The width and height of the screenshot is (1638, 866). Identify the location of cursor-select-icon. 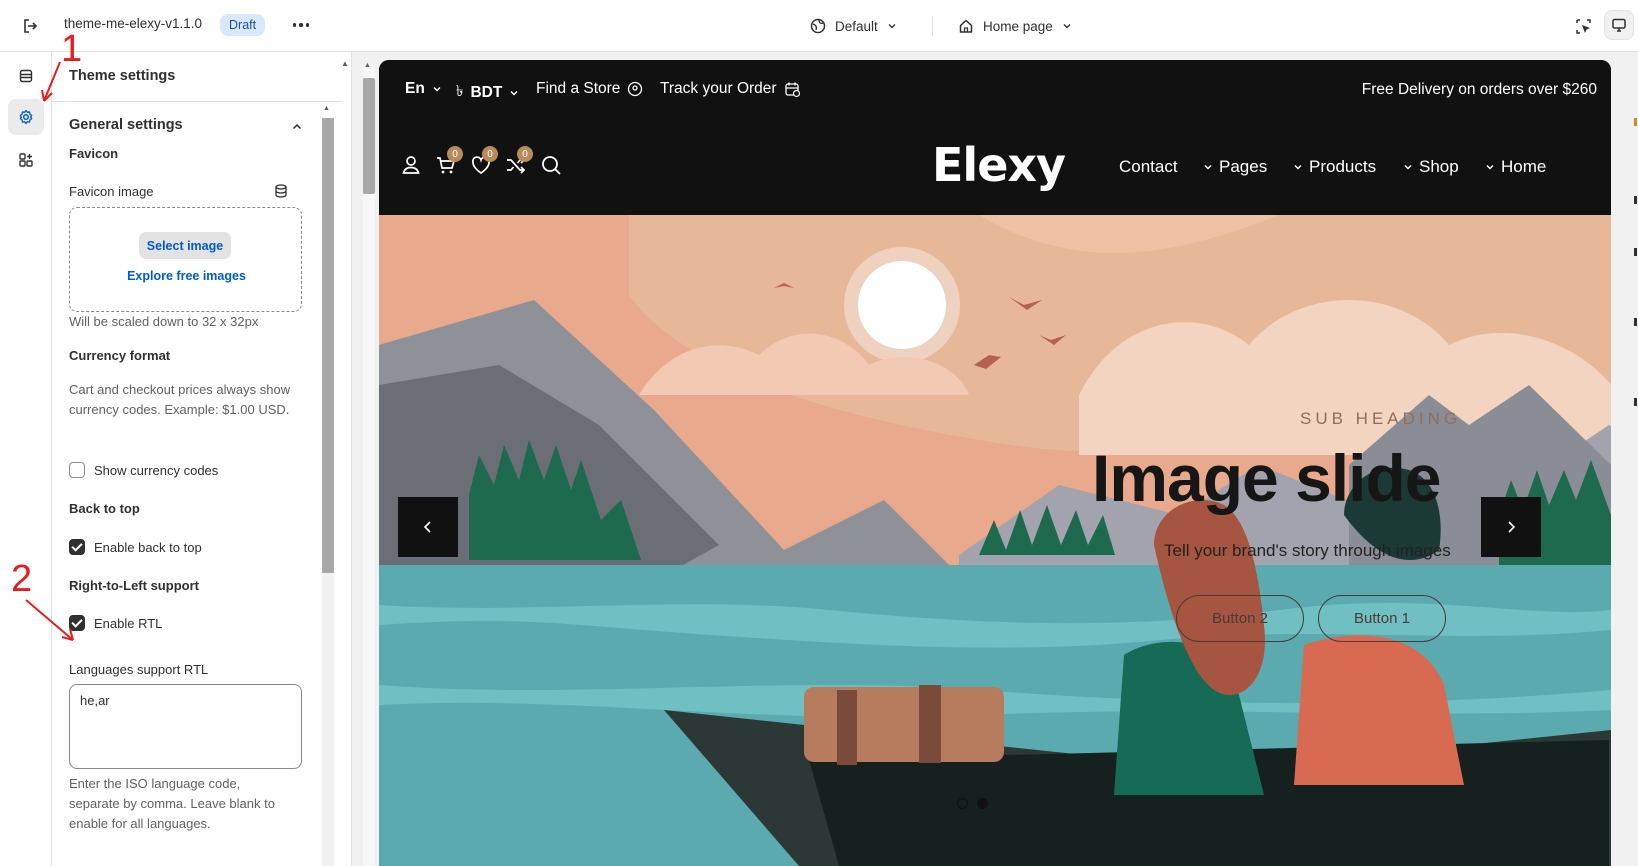
(1583, 26).